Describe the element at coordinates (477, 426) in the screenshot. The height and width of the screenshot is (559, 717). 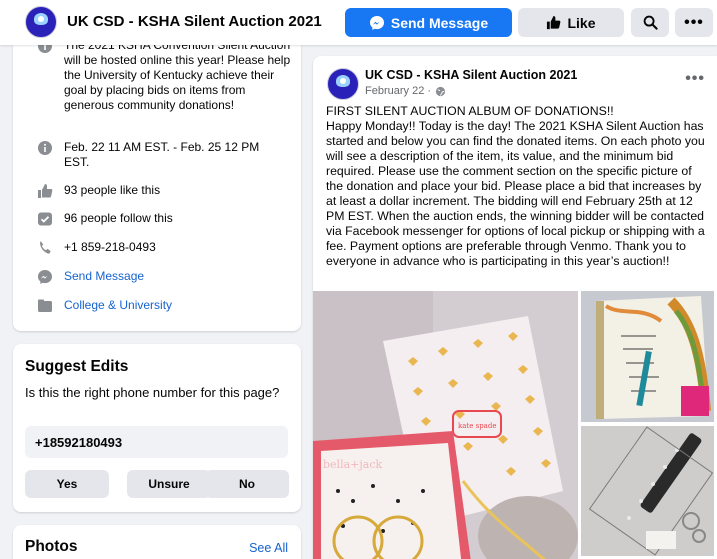
I see `box-brand-text: kate spade` at that location.